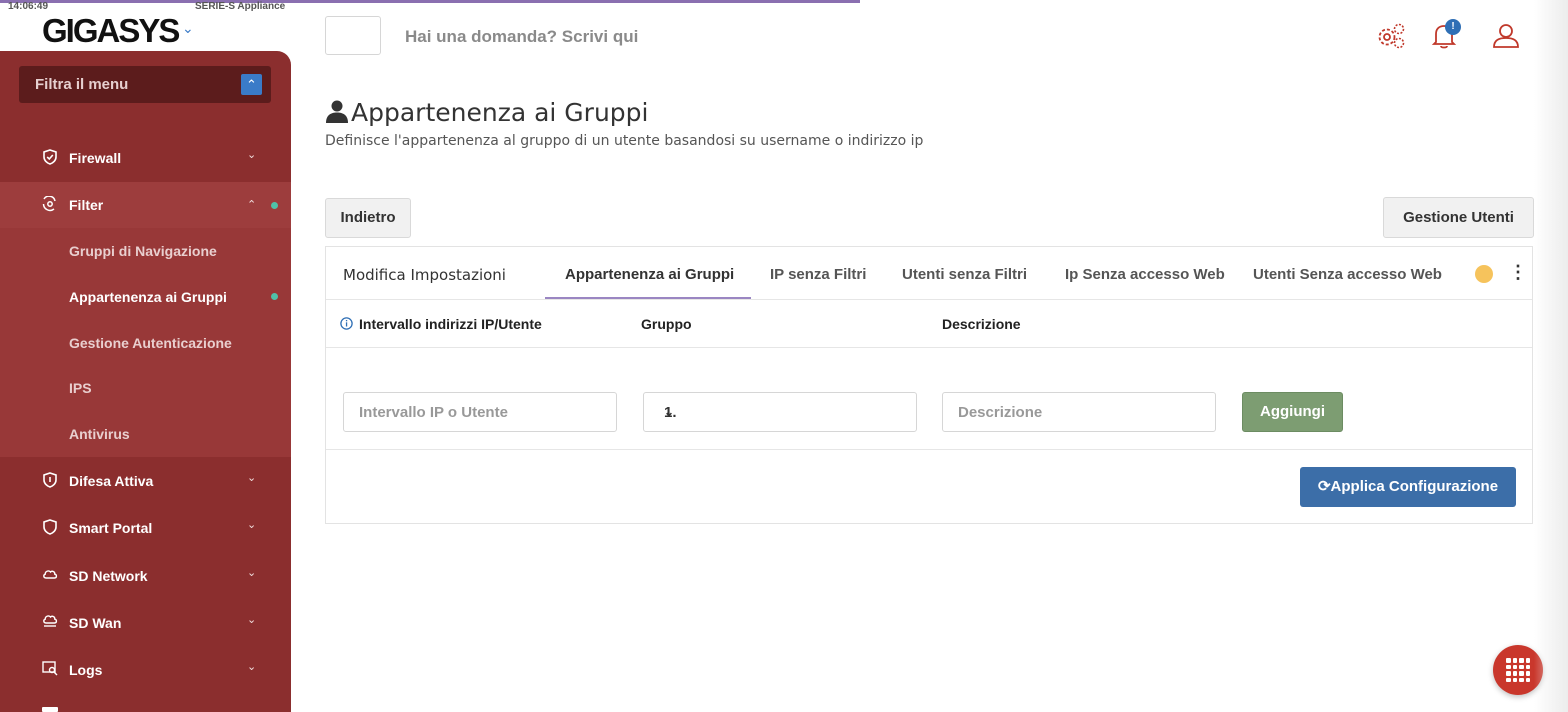 This screenshot has height=712, width=1568. I want to click on top-progress-bar, so click(430, 1).